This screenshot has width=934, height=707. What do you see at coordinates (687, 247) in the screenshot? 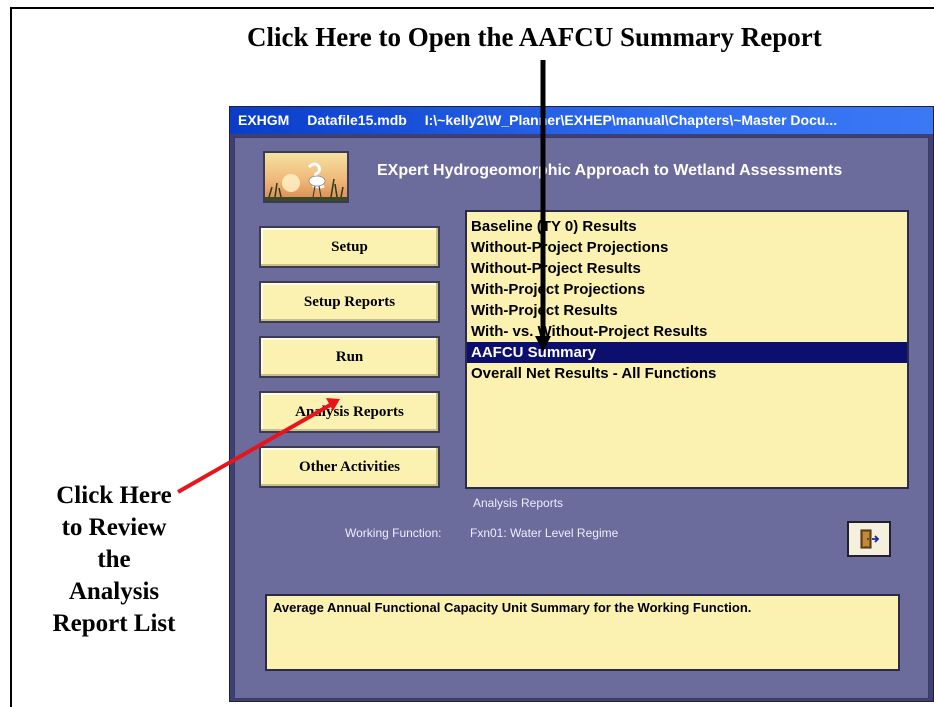
I see `list-item-without-projections: Without-Project Projections` at bounding box center [687, 247].